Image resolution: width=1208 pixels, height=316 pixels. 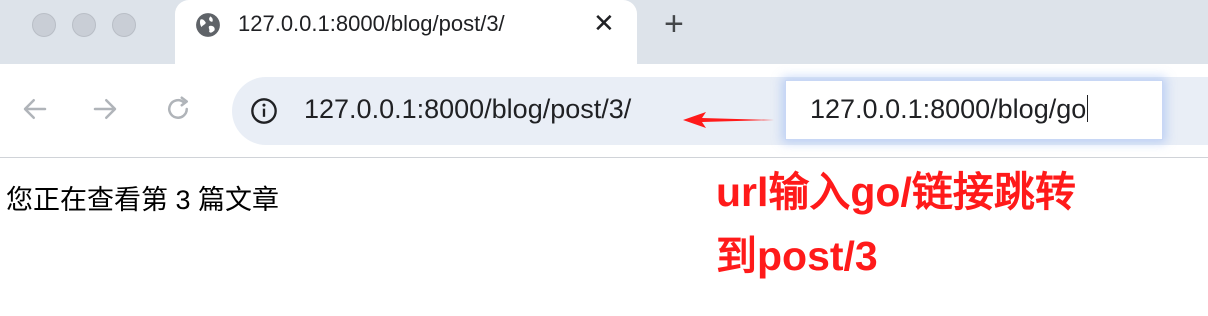 I want to click on new-tab-button: +, so click(x=674, y=24).